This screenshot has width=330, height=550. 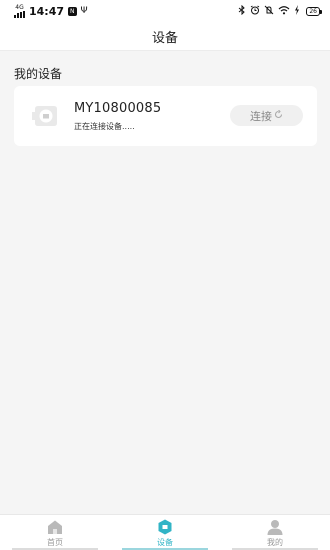 What do you see at coordinates (72, 11) in the screenshot?
I see `notification-badge: N` at bounding box center [72, 11].